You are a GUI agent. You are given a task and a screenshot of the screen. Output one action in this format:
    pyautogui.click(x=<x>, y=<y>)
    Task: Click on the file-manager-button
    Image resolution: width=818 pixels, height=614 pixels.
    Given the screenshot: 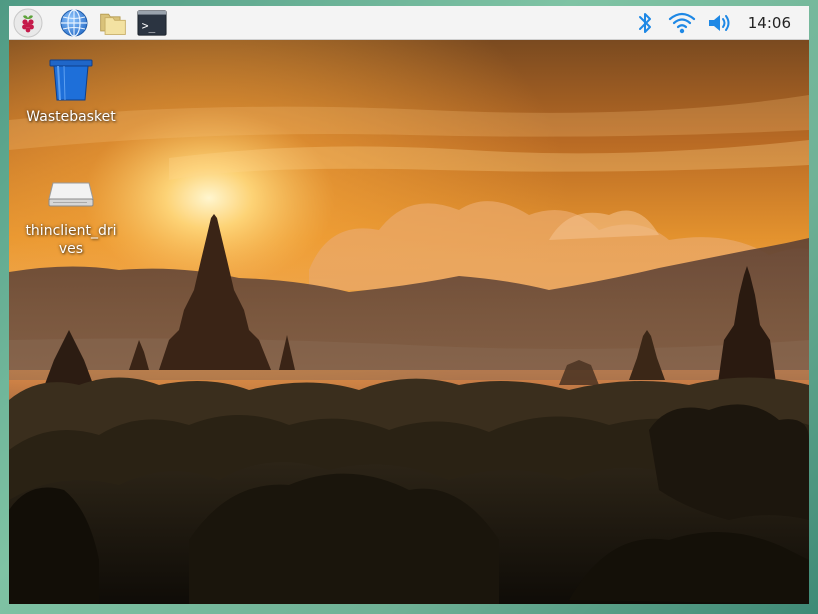 What is the action you would take?
    pyautogui.click(x=113, y=23)
    